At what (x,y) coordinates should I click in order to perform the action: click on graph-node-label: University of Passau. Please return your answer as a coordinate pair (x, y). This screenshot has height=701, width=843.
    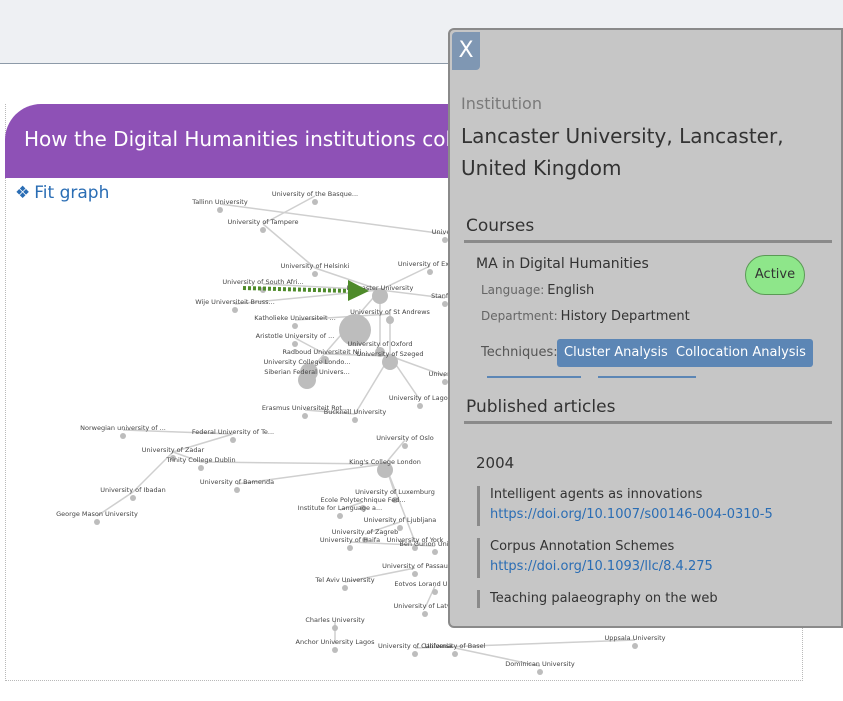
    Looking at the image, I should click on (415, 566).